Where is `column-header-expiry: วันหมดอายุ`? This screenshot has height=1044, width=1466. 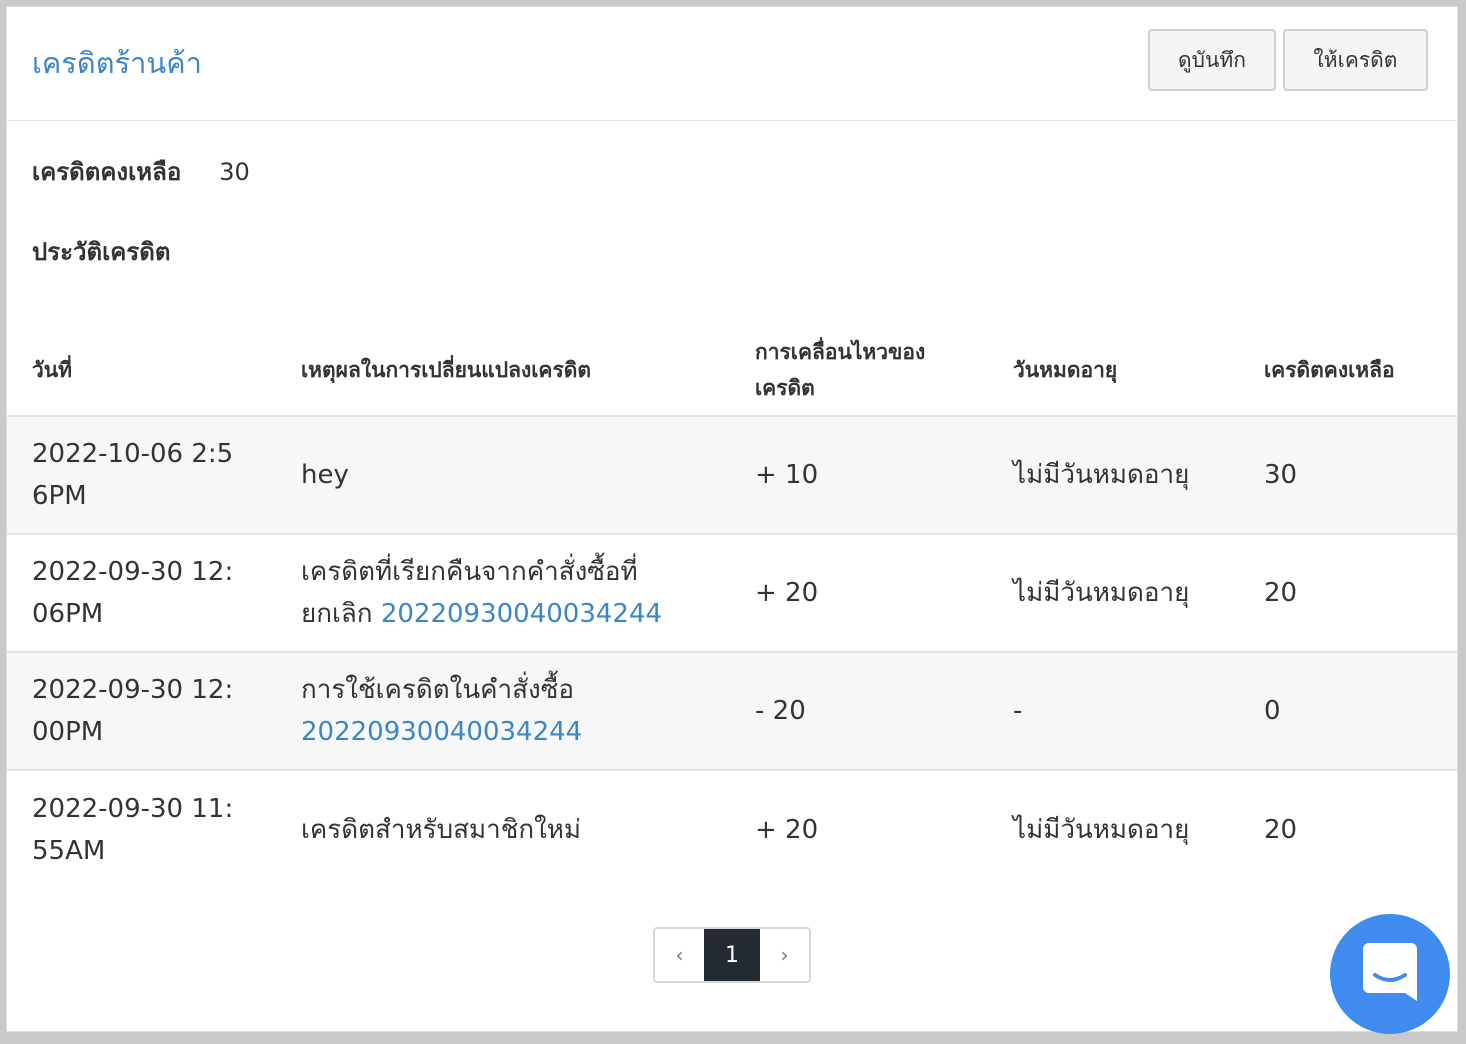
column-header-expiry: วันหมดอายุ is located at coordinates (1065, 370).